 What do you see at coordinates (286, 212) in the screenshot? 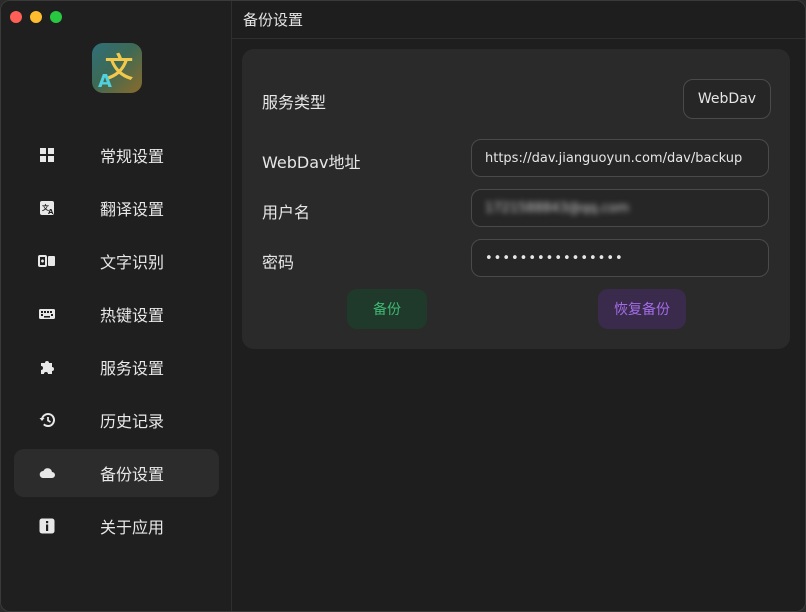
I see `username-label: 用户名` at bounding box center [286, 212].